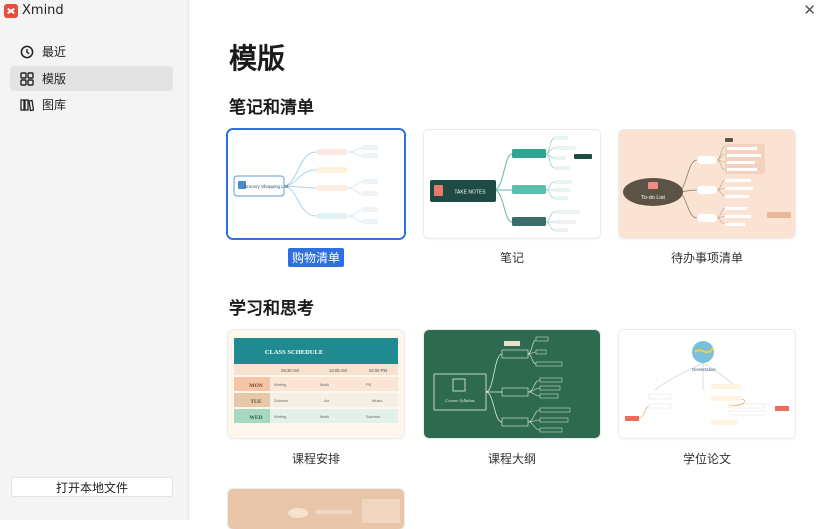 The image size is (822, 529). Describe the element at coordinates (315, 459) in the screenshot. I see `template-label: 课程安排` at that location.